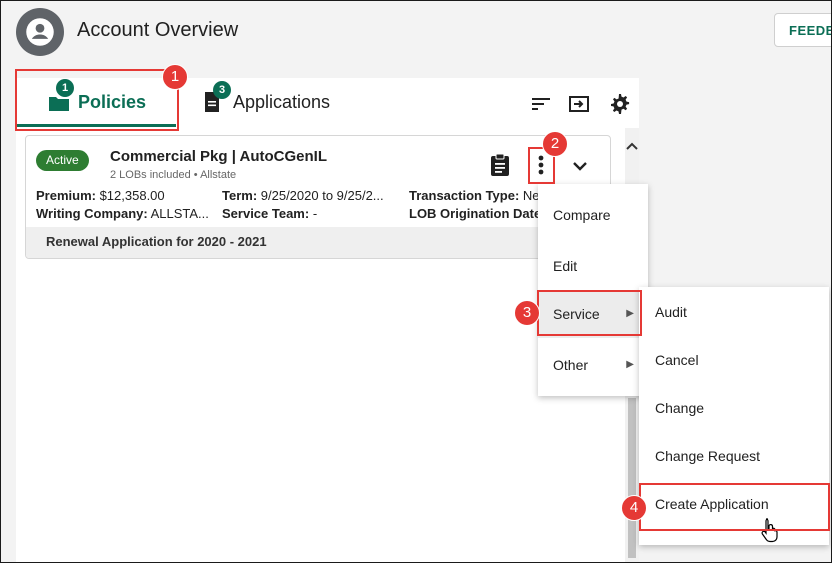 This screenshot has width=832, height=563. What do you see at coordinates (158, 30) in the screenshot?
I see `page-title: Account Overview` at bounding box center [158, 30].